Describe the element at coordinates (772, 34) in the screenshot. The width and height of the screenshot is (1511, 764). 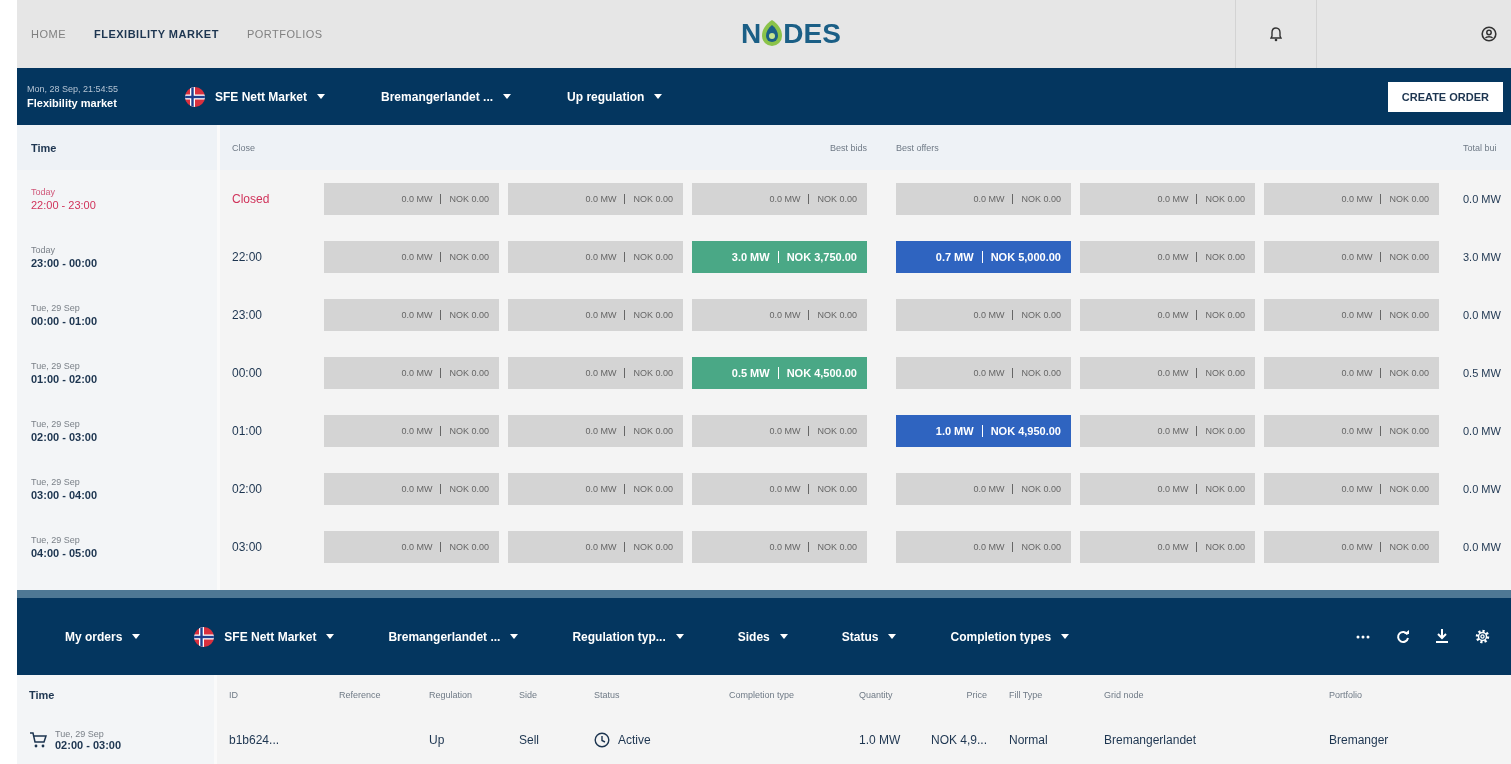
I see `logo-icon` at that location.